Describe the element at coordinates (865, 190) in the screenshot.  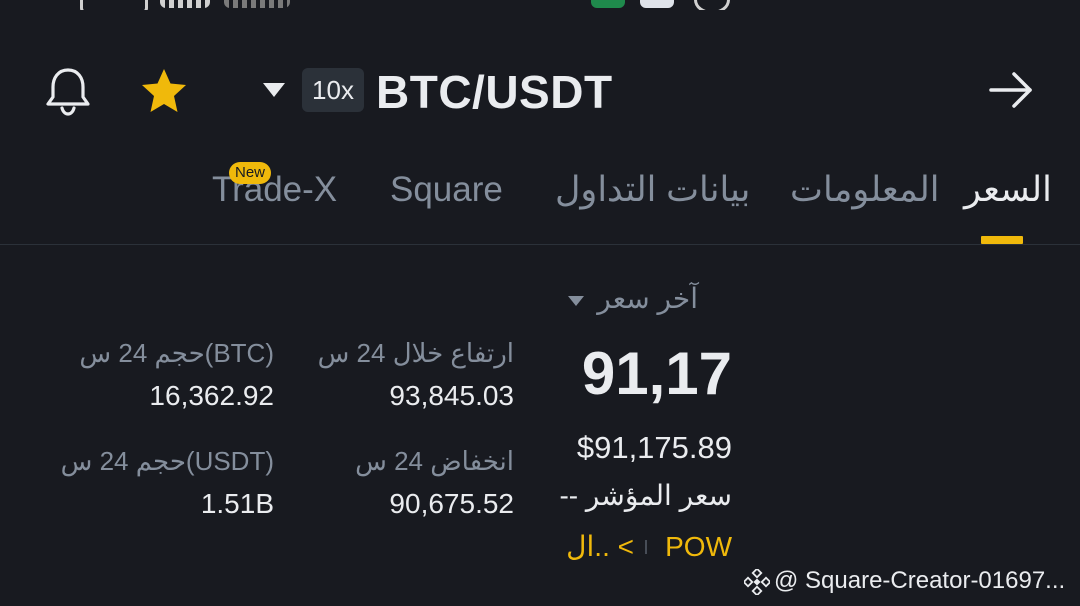
I see `tab-info: المعلومات` at that location.